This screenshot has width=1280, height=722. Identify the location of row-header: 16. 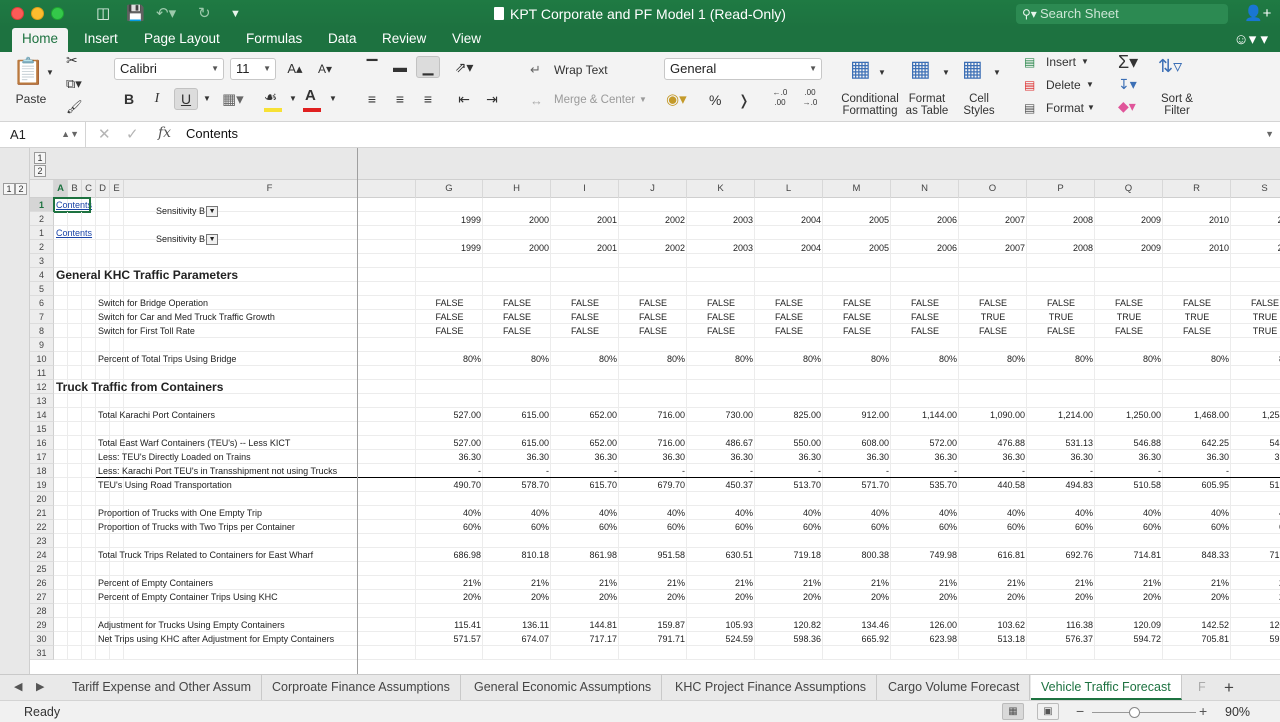
(42, 443).